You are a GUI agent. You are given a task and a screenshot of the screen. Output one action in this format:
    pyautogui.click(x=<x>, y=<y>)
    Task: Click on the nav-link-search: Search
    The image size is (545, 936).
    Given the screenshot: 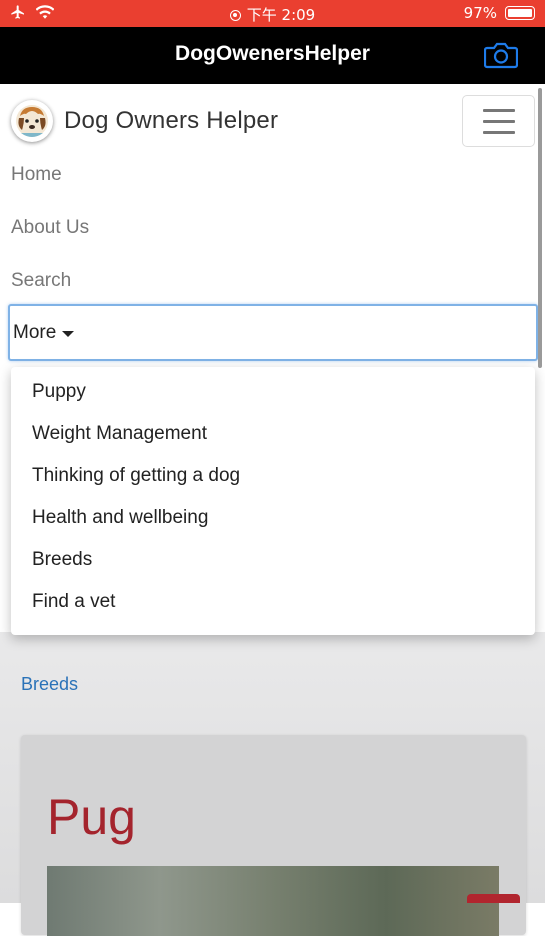 What is the action you would take?
    pyautogui.click(x=41, y=281)
    